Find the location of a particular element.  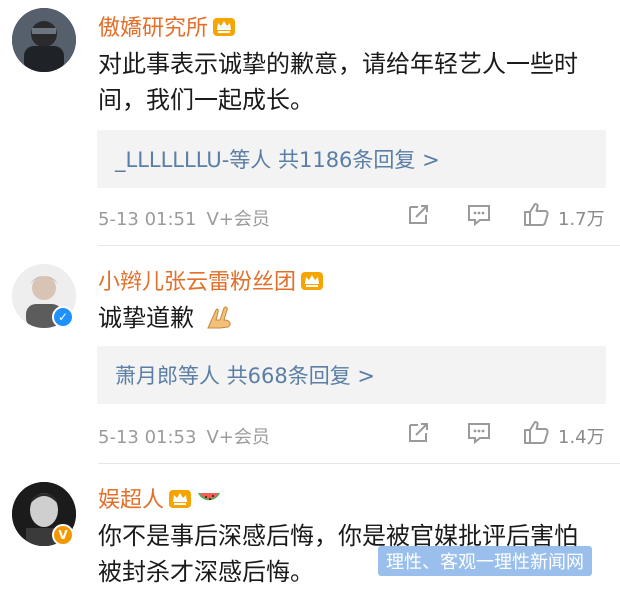

username-text: 娱超人 is located at coordinates (131, 498).